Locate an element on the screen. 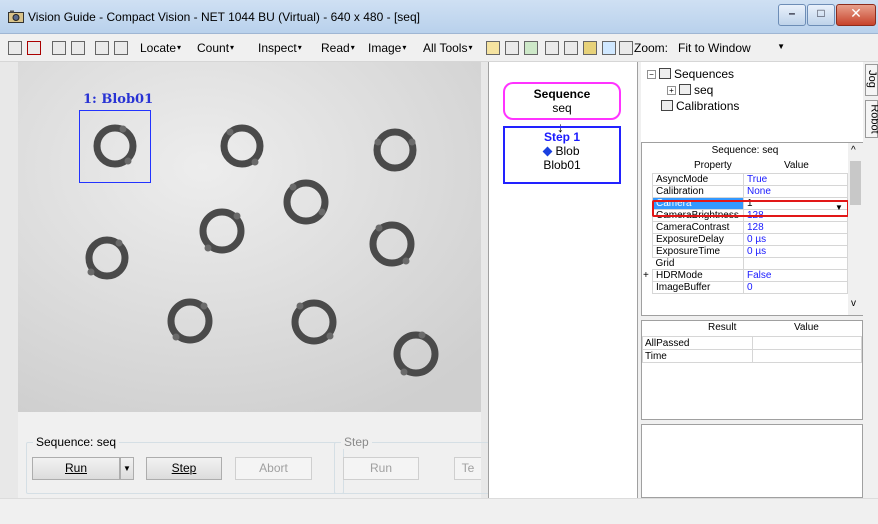  step-node-title: Step 1 is located at coordinates (561, 137).